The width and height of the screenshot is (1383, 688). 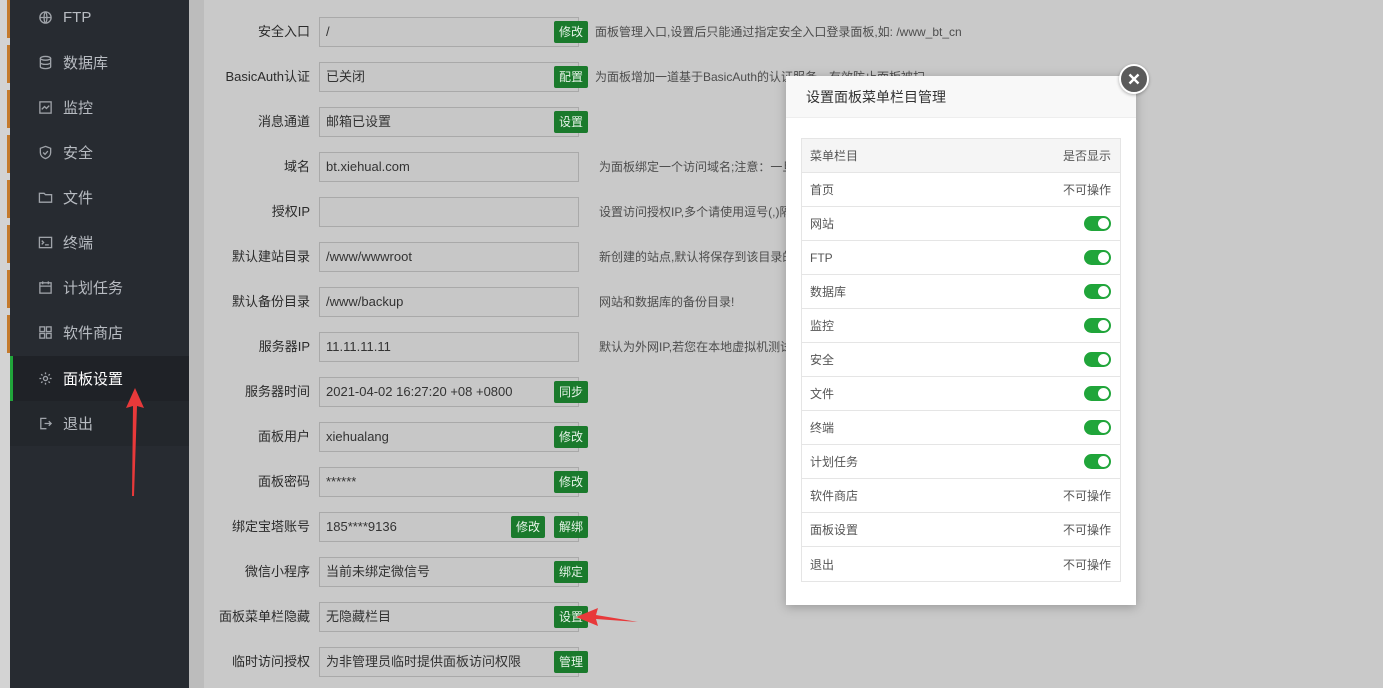 I want to click on sync-button: 同步, so click(x=571, y=392).